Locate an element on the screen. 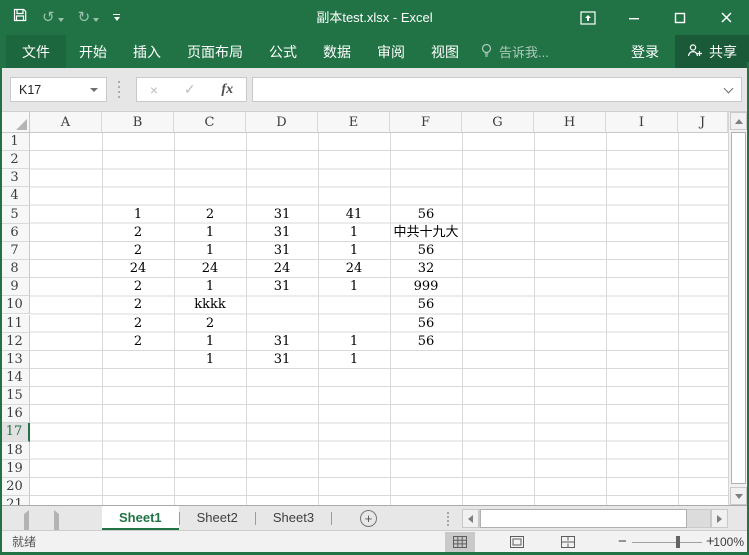  row-header-13: 13 is located at coordinates (15, 359).